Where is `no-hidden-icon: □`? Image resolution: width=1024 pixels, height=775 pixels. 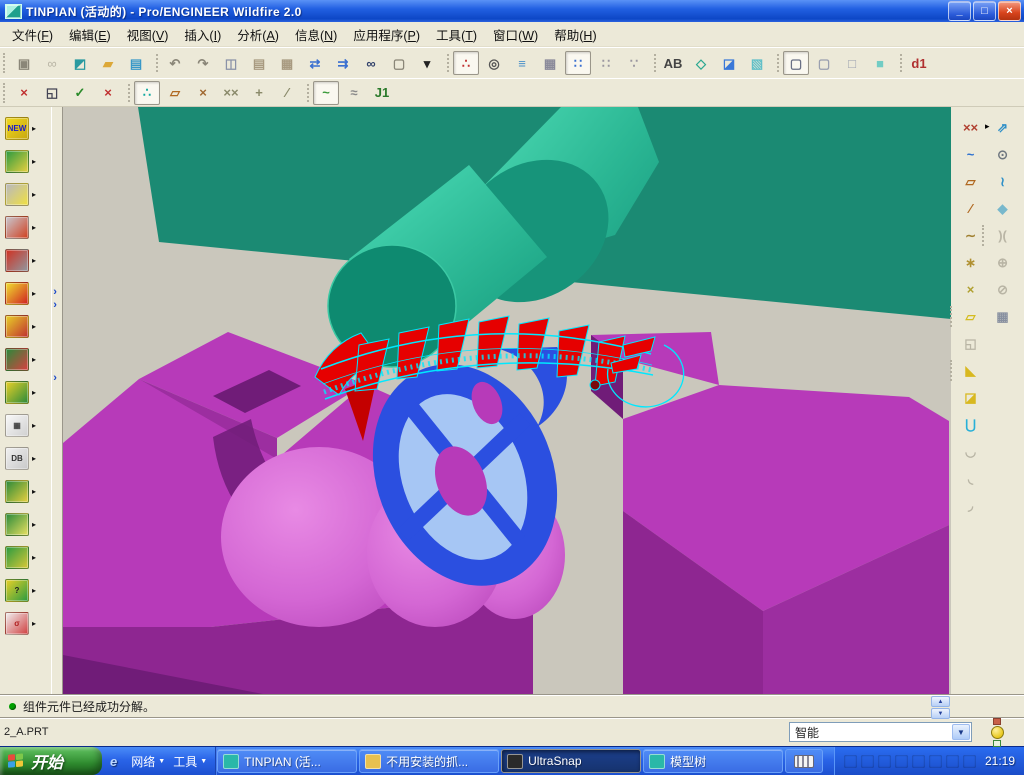
no-hidden-icon: □ is located at coordinates (852, 63).